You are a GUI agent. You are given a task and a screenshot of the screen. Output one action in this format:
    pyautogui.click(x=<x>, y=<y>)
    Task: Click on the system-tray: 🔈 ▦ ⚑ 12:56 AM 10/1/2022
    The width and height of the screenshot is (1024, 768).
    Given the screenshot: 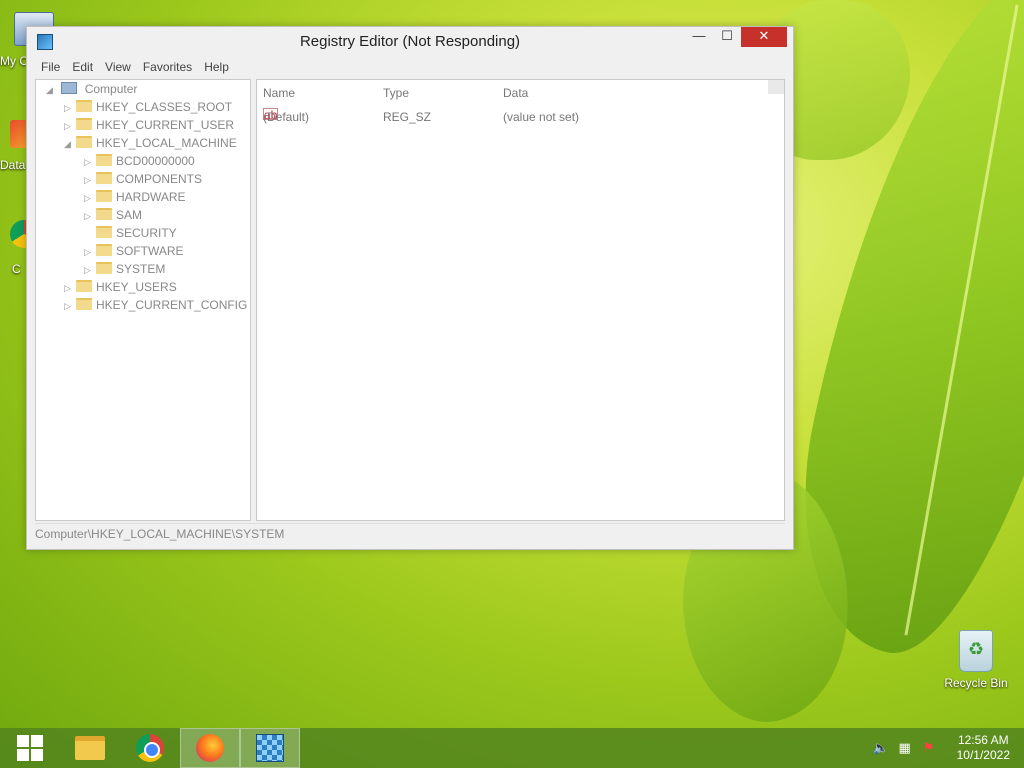 What is the action you would take?
    pyautogui.click(x=948, y=748)
    